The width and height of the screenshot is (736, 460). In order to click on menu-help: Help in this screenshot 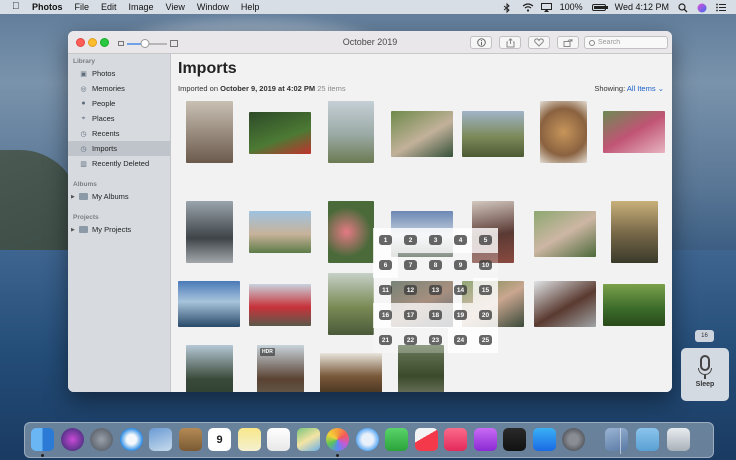, I will do `click(250, 7)`.